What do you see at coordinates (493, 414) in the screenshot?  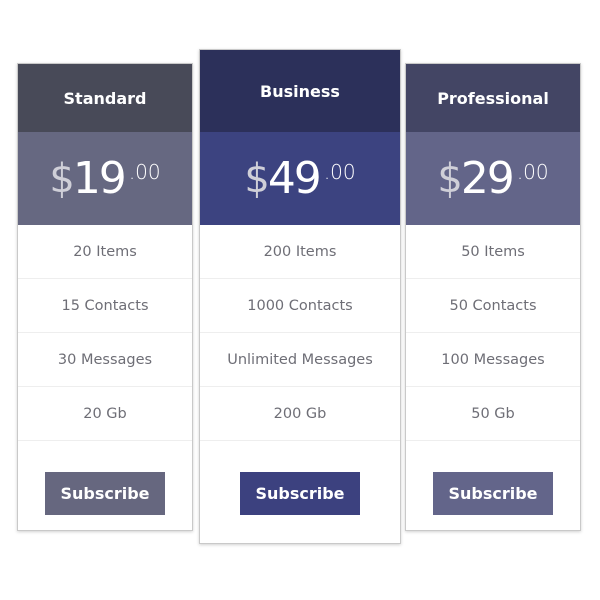 I see `feature-item: 50 Gb` at bounding box center [493, 414].